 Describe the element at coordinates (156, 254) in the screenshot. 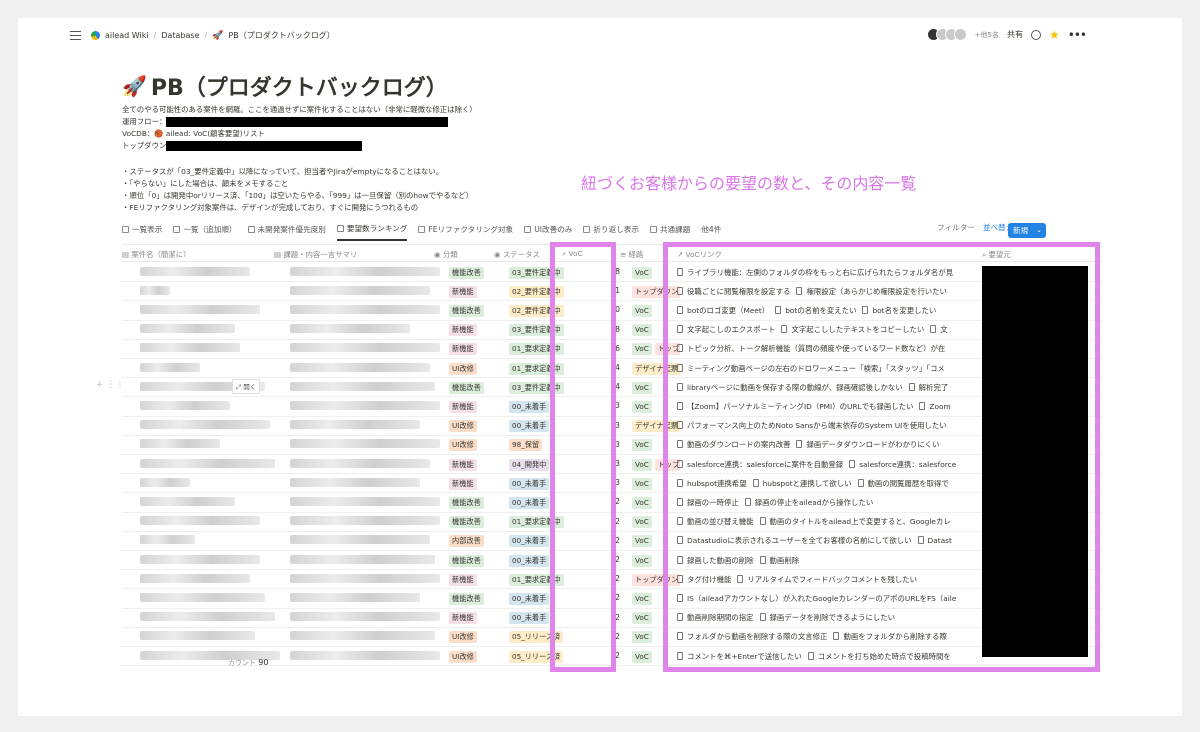

I see `column-header-name: ▤ 案件名（簡潔に）` at that location.